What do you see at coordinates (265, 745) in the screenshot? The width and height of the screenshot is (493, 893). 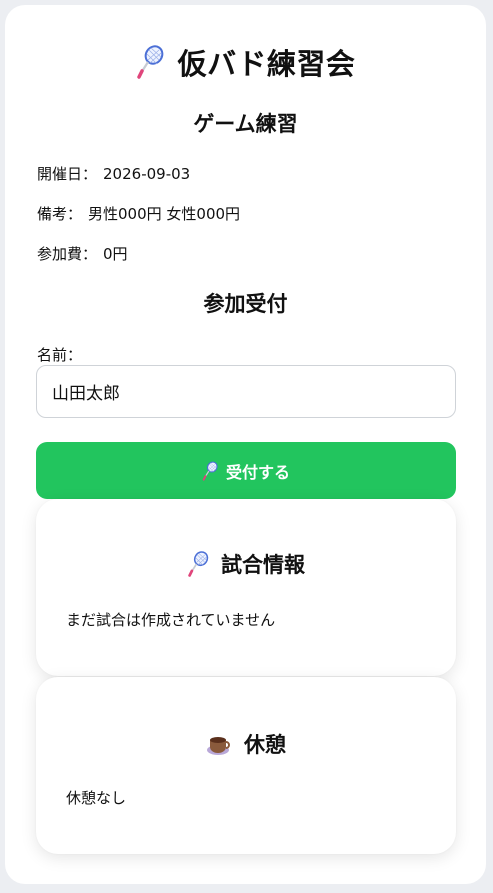 I see `break-title: 休憩` at bounding box center [265, 745].